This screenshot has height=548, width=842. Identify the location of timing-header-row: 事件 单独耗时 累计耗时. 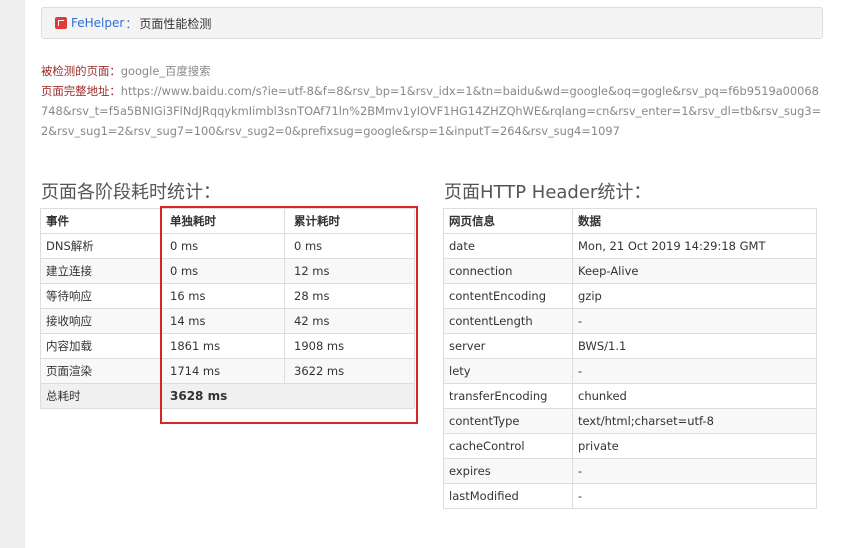
(227, 221).